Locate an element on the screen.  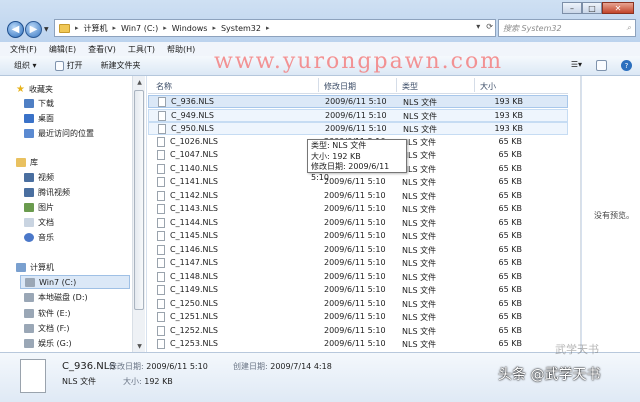
scroll-down-icon: ▼ is located at coordinates (139, 346).